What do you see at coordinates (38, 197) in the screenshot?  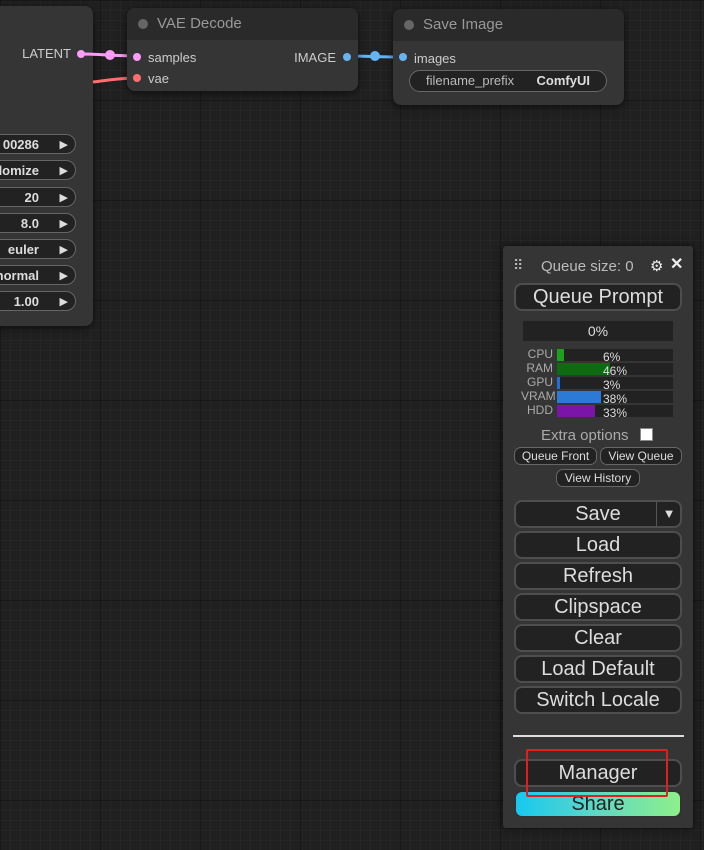 I see `steps-widget: 20 ▶` at bounding box center [38, 197].